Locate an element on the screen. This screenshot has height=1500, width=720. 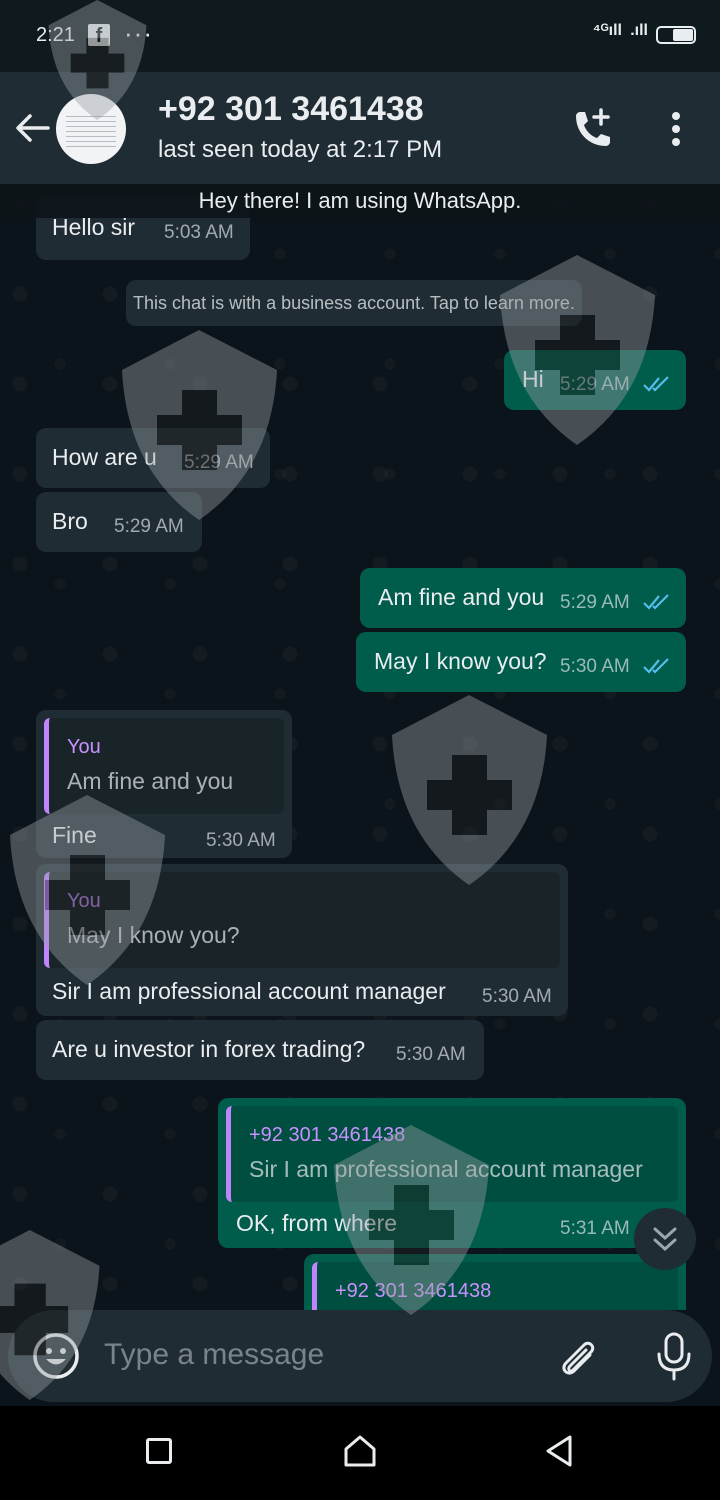
message-in-reply: You Am fine and you Fine 5:30 AM is located at coordinates (164, 784).